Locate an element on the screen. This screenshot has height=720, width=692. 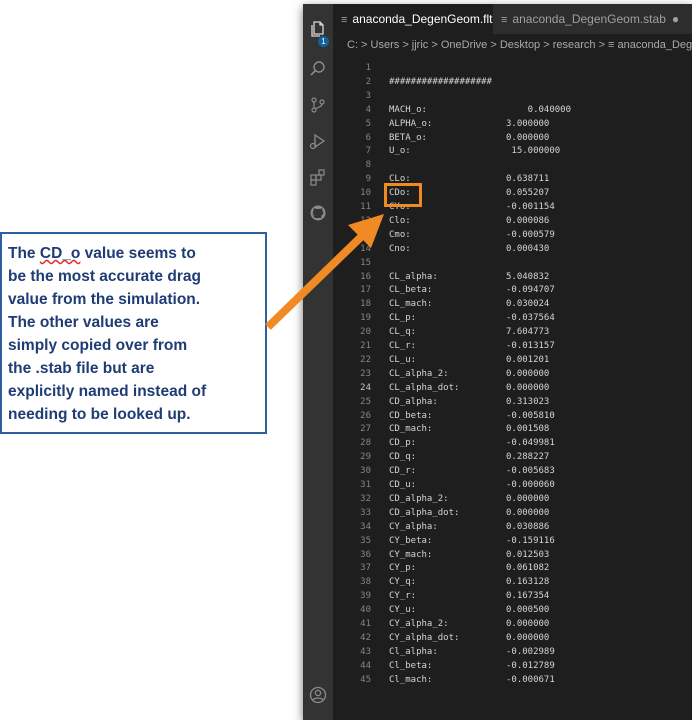
callout-text: needing to be looked up. is located at coordinates (99, 414).